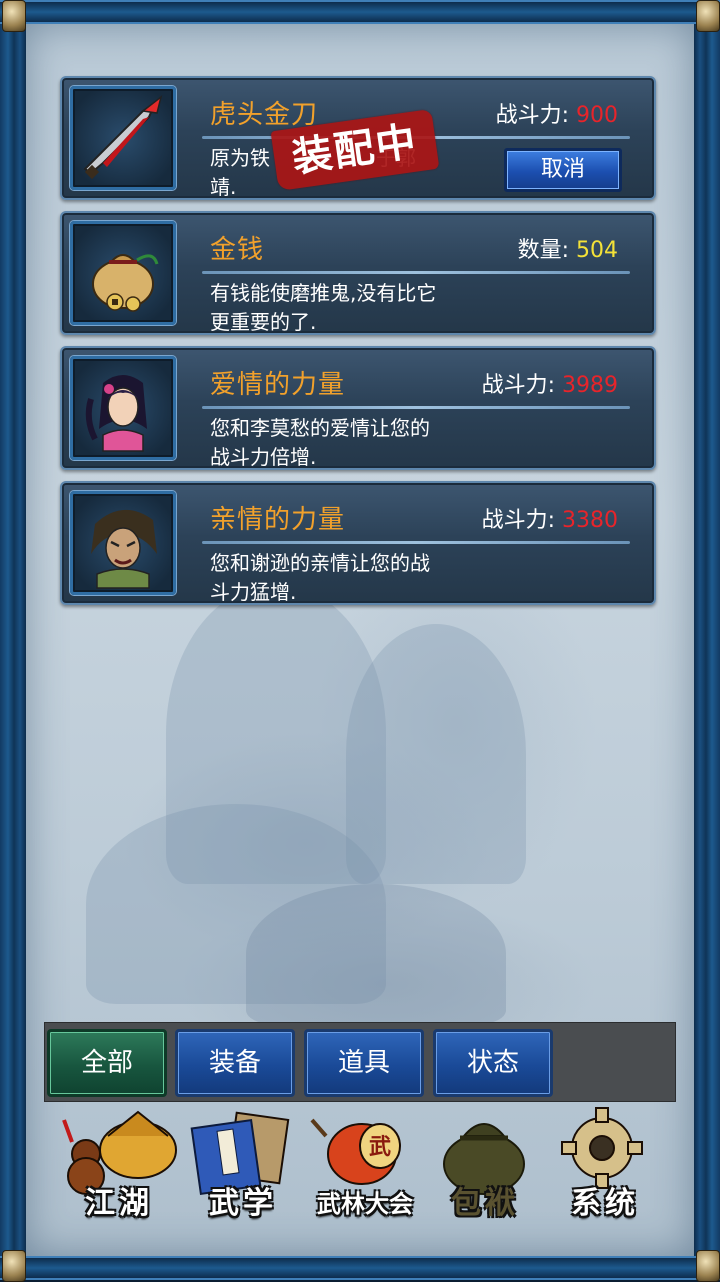 This screenshot has height=1282, width=720. I want to click on item-stat: 数量: 504, so click(568, 248).